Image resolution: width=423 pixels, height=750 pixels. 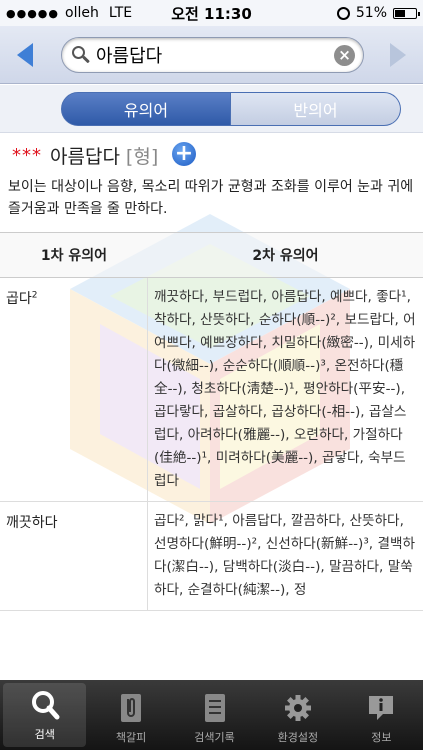 I want to click on tab-history: 검색기록, so click(x=214, y=715).